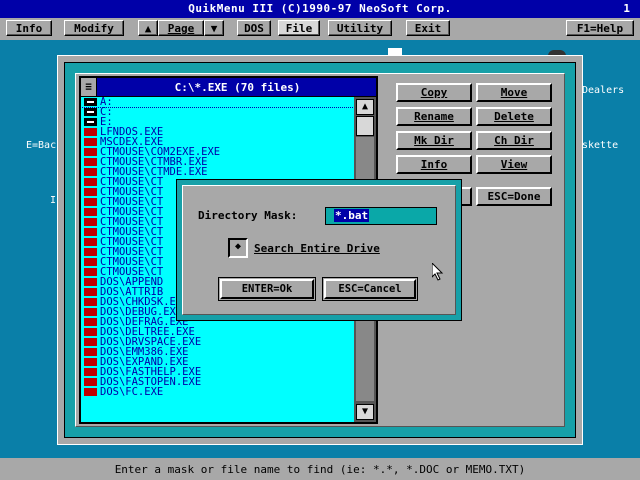  What do you see at coordinates (370, 289) in the screenshot?
I see `cancel-button: ESC=Cancel` at bounding box center [370, 289].